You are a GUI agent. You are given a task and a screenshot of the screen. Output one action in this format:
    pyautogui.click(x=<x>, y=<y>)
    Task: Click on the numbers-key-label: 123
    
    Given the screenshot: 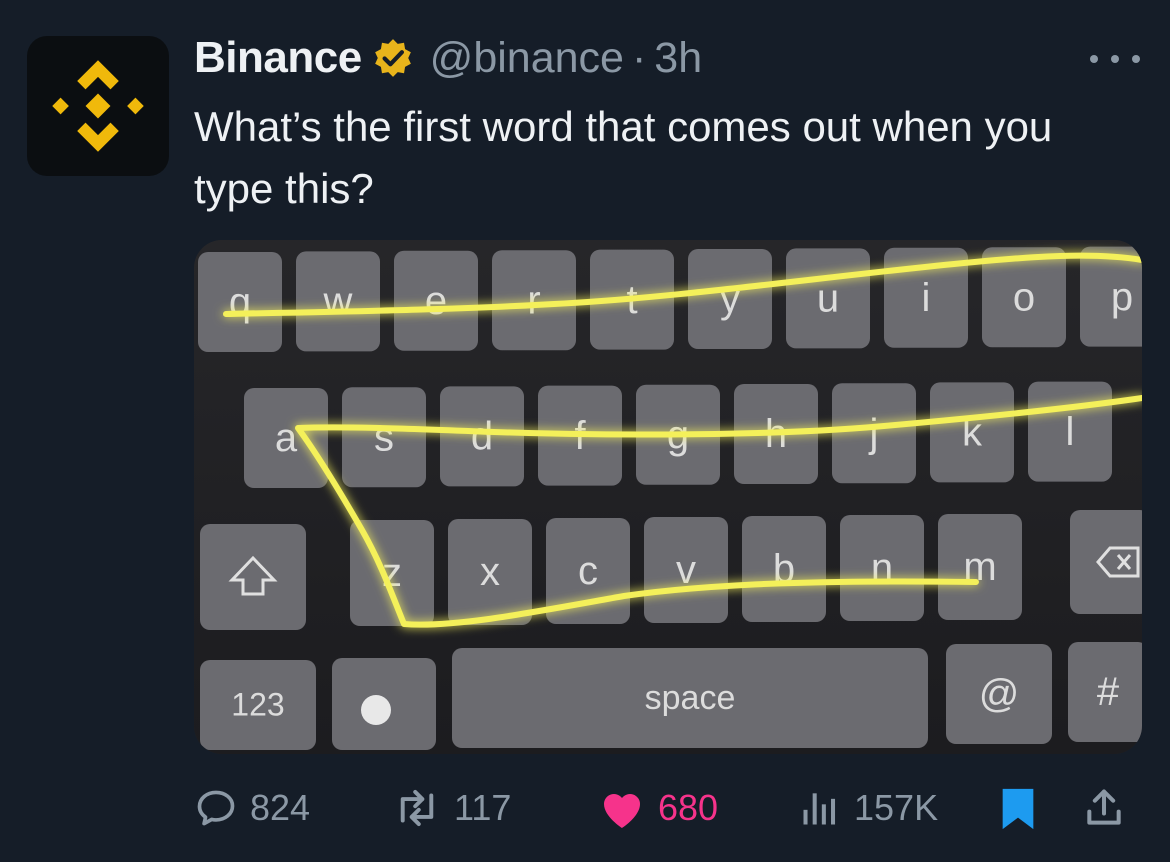 What is the action you would take?
    pyautogui.click(x=257, y=705)
    